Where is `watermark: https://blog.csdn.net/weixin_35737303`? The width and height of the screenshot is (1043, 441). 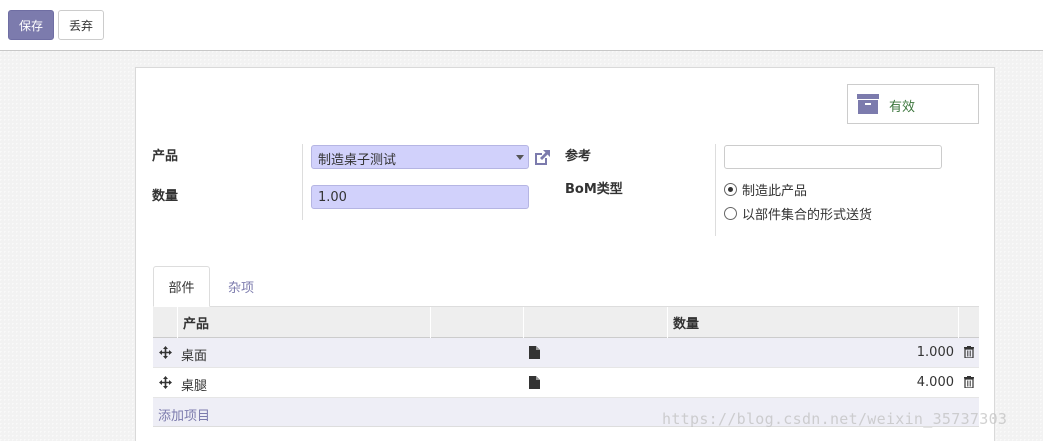
watermark: https://blog.csdn.net/weixin_35737303 is located at coordinates (835, 419).